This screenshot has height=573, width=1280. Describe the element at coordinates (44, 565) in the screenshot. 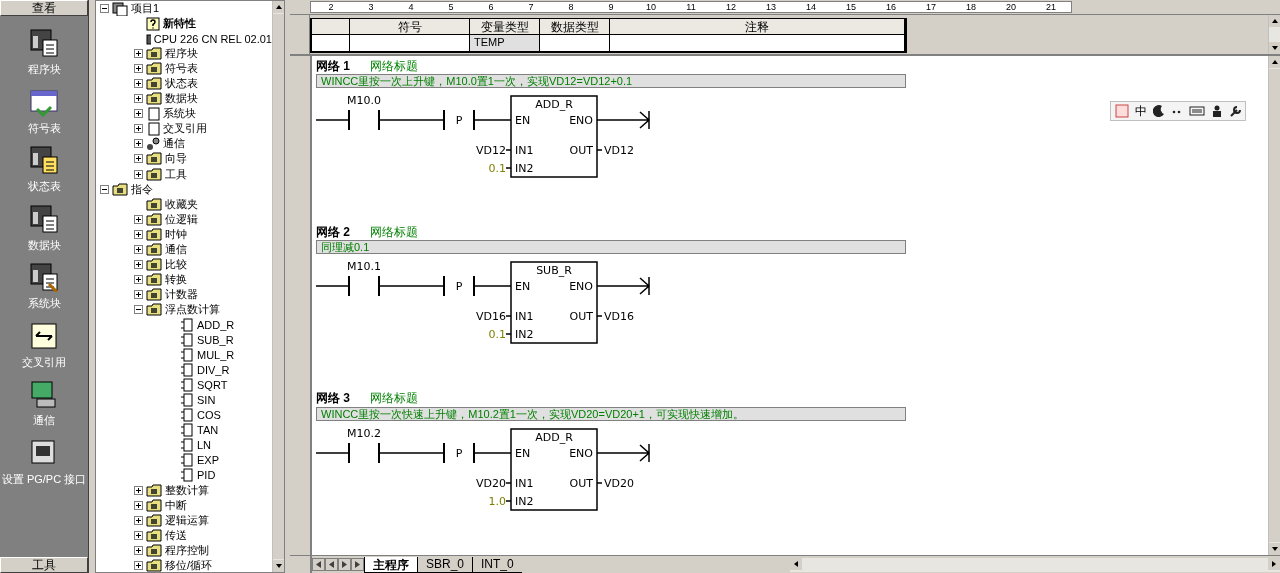

I see `tools-header: 工具` at that location.